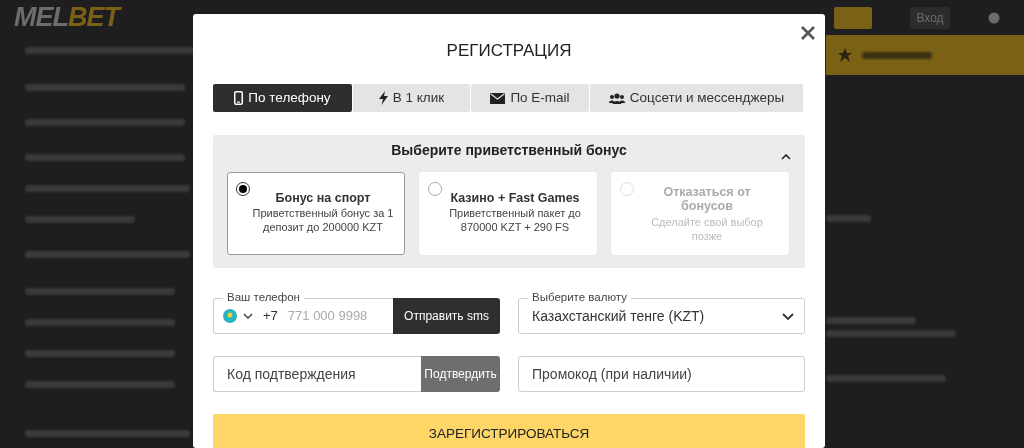 This screenshot has height=448, width=1024. What do you see at coordinates (707, 199) in the screenshot?
I see `bonus-option-title: Отказаться от бонусов` at bounding box center [707, 199].